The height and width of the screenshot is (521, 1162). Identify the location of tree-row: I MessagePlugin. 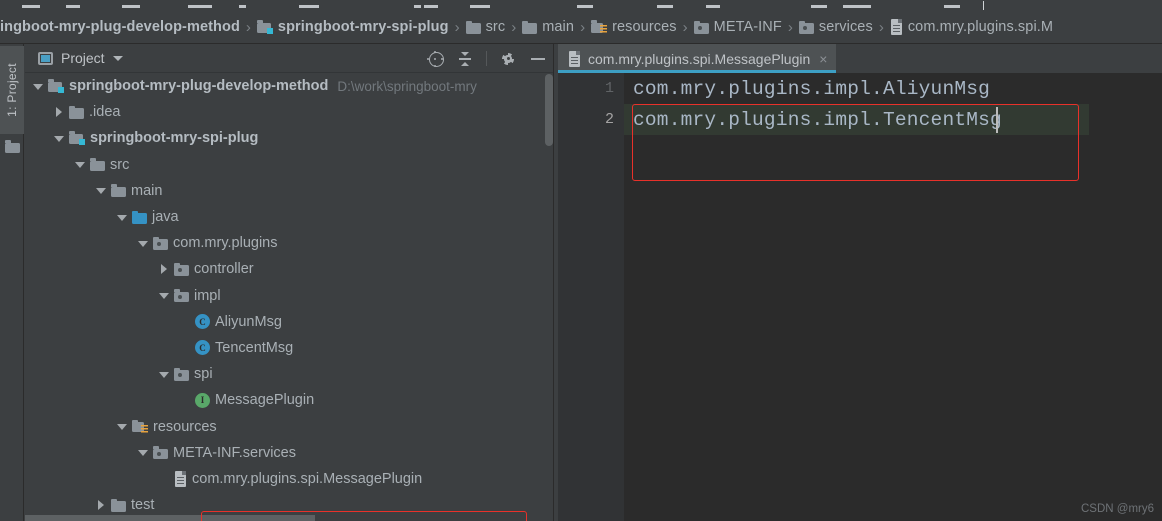
(289, 400).